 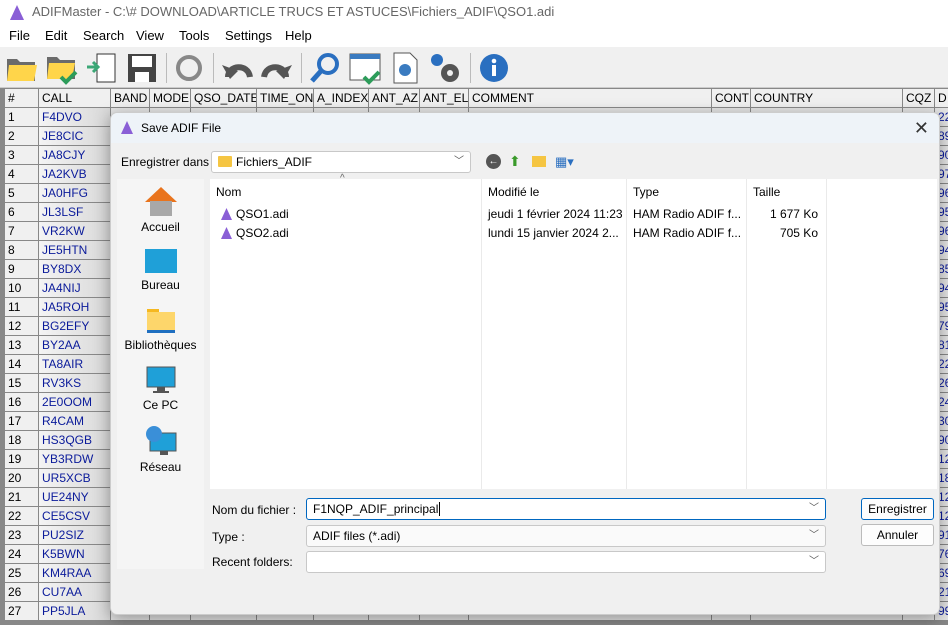 I want to click on call-cell: BY8DX, so click(x=75, y=269).